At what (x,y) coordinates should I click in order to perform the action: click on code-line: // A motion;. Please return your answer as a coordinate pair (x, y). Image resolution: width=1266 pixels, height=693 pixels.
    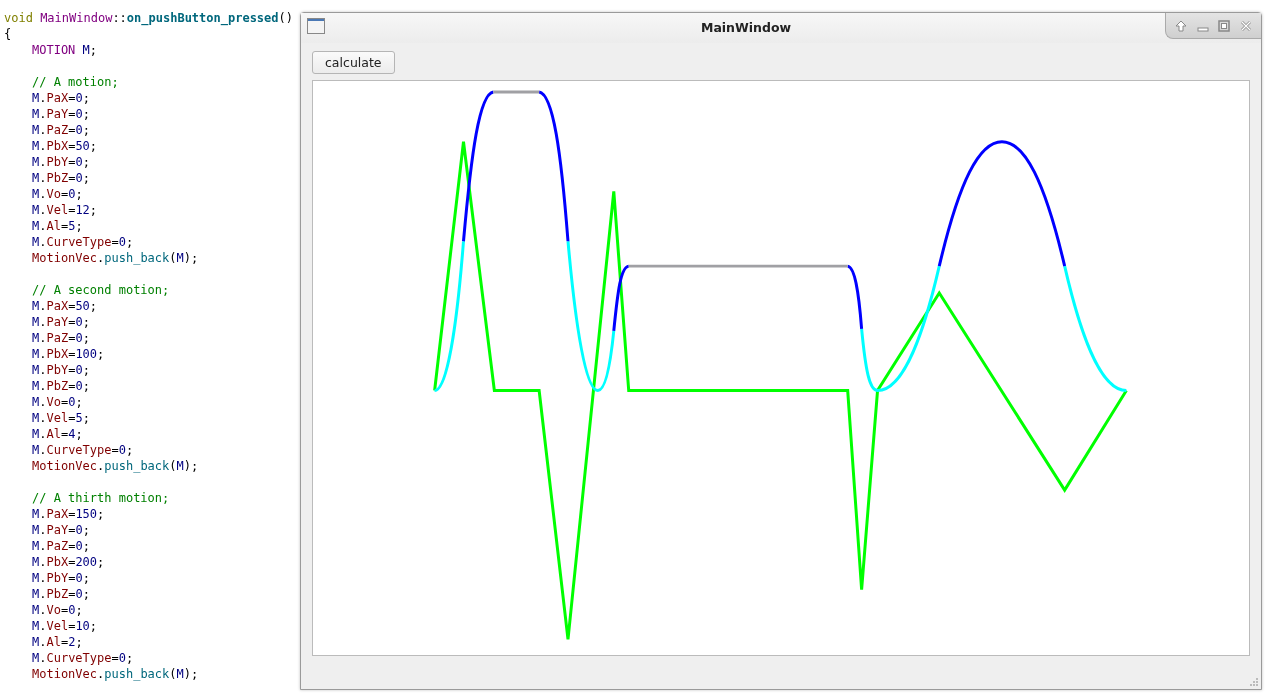
    Looking at the image, I should click on (75, 82).